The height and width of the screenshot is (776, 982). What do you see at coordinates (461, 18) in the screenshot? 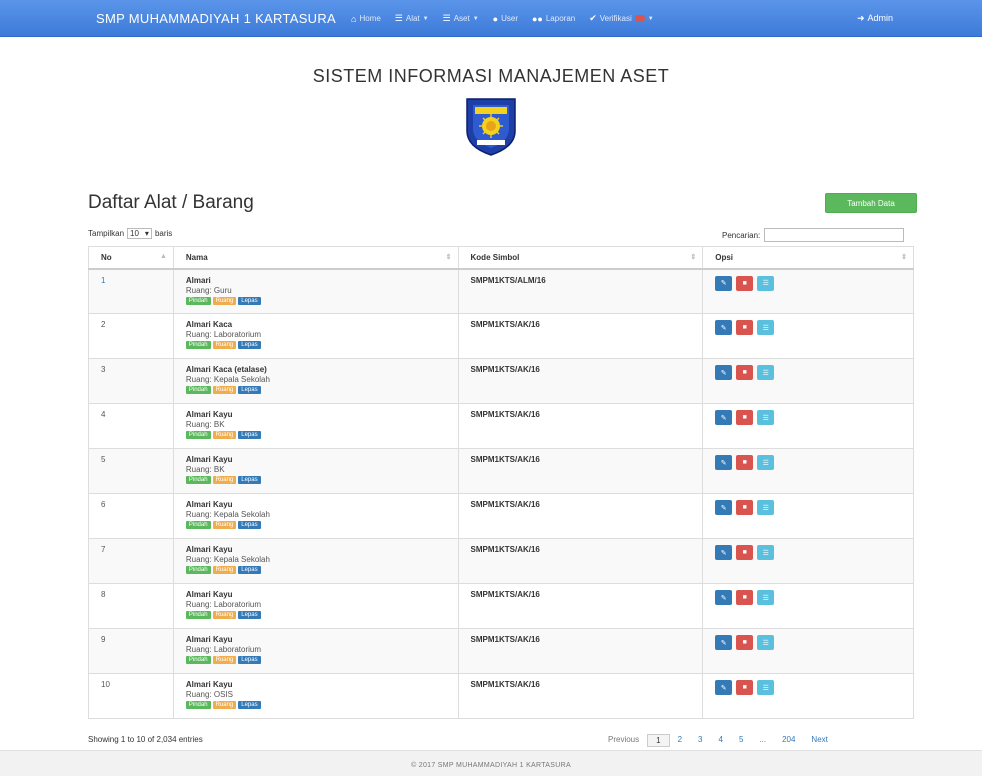
I see `nav-aset: ☰ Aset ▼` at bounding box center [461, 18].